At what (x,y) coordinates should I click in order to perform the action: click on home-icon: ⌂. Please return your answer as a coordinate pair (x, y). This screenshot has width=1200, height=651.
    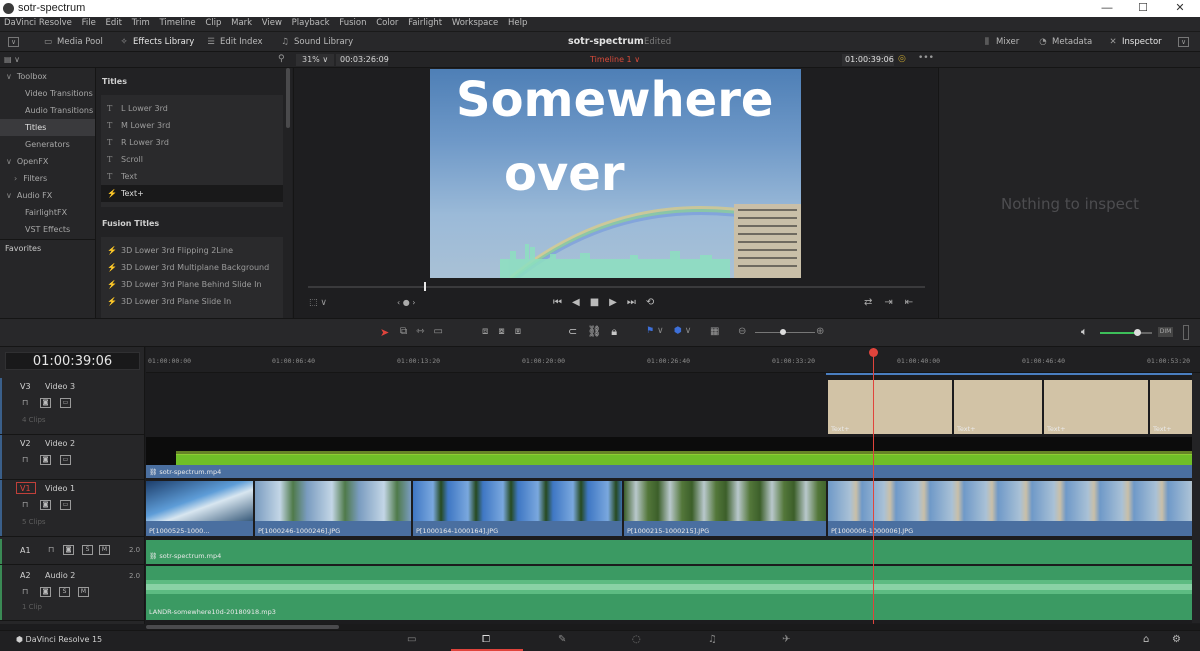
    Looking at the image, I should click on (1146, 639).